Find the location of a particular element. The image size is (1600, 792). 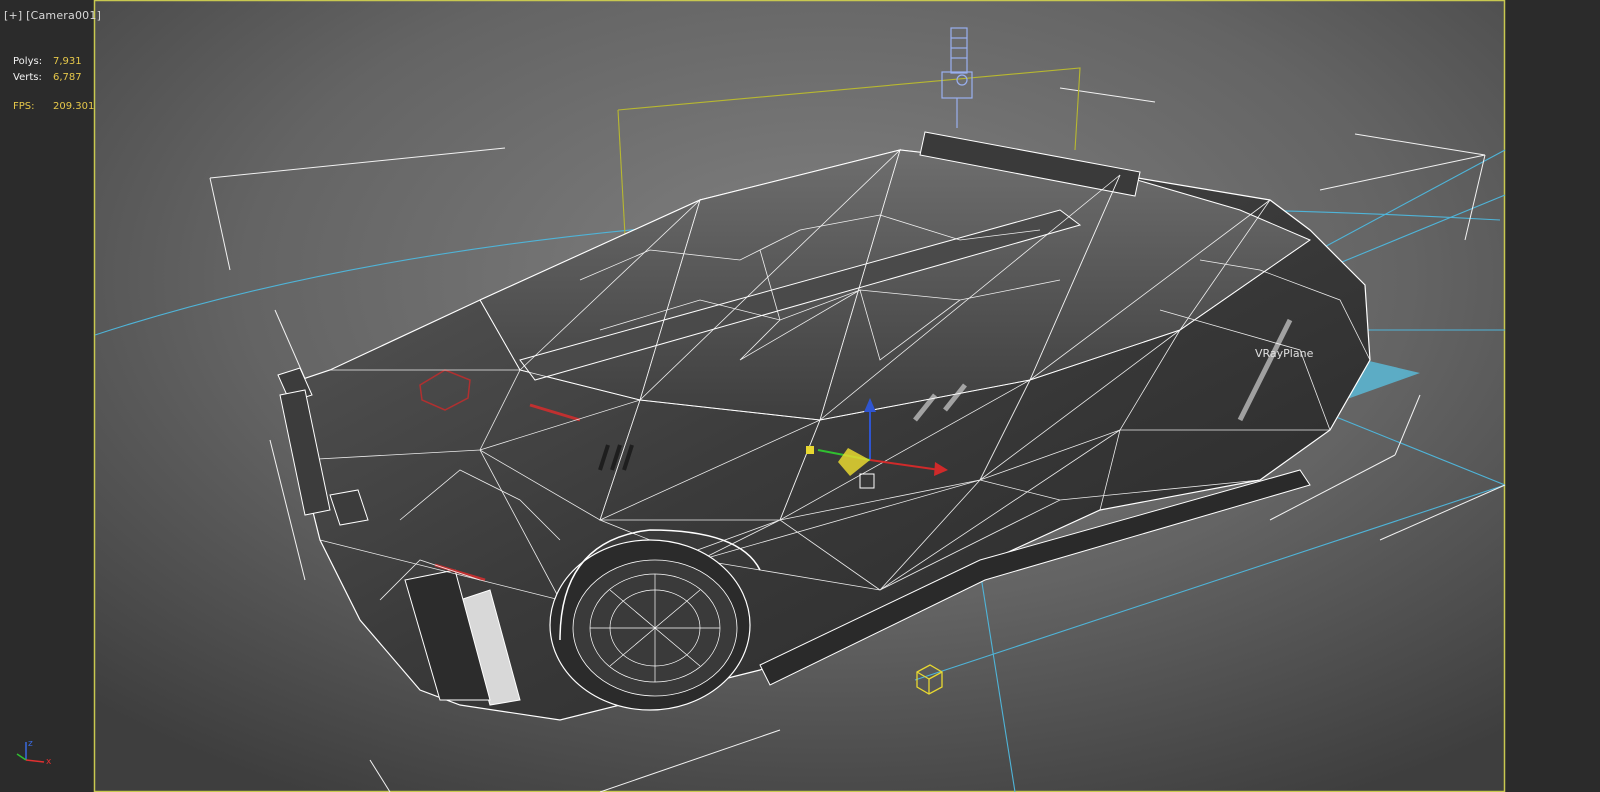

axis-z-label: z is located at coordinates (30, 744).